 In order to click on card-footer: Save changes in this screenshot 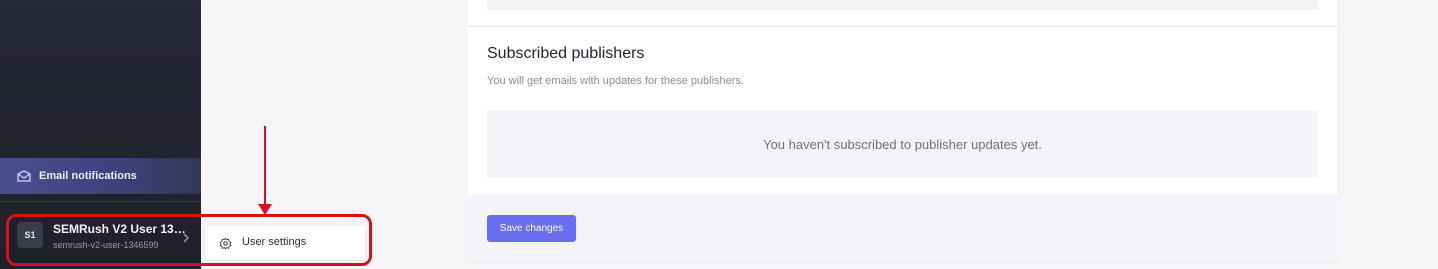, I will do `click(902, 228)`.